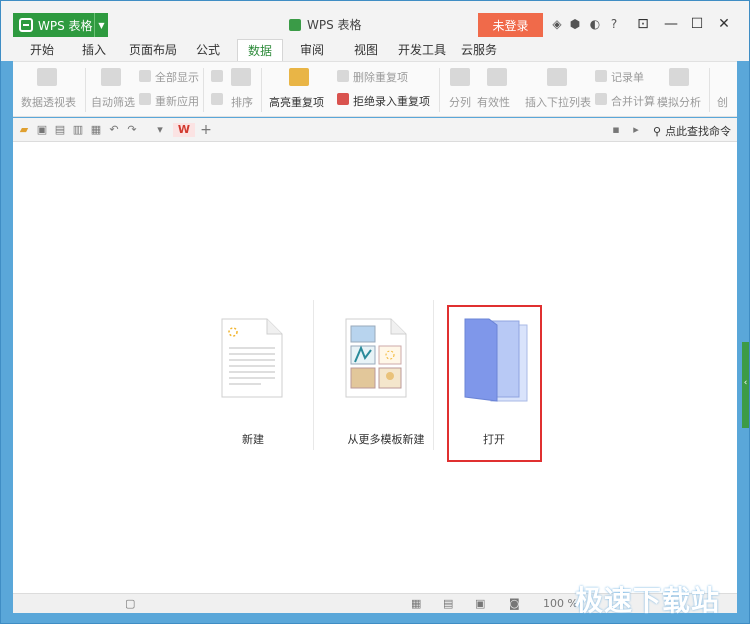 Image resolution: width=750 pixels, height=624 pixels. What do you see at coordinates (648, 600) in the screenshot?
I see `watermark-text: 极速下载站` at bounding box center [648, 600].